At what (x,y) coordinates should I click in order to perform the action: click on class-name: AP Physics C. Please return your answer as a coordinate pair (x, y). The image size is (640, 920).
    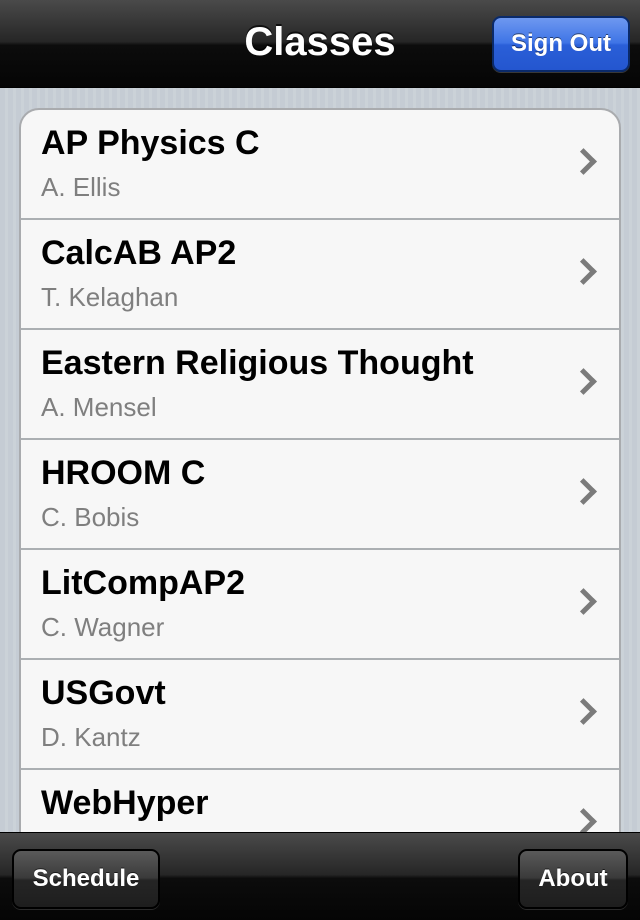
    Looking at the image, I should click on (150, 143).